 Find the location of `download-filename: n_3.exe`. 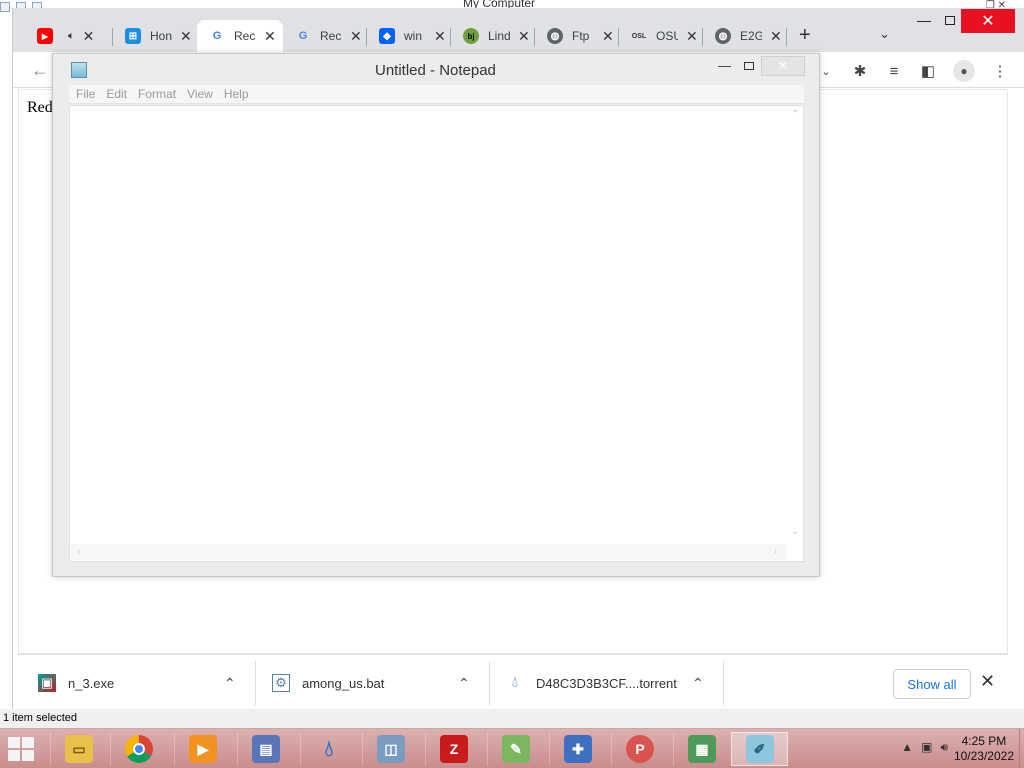

download-filename: n_3.exe is located at coordinates (91, 683).